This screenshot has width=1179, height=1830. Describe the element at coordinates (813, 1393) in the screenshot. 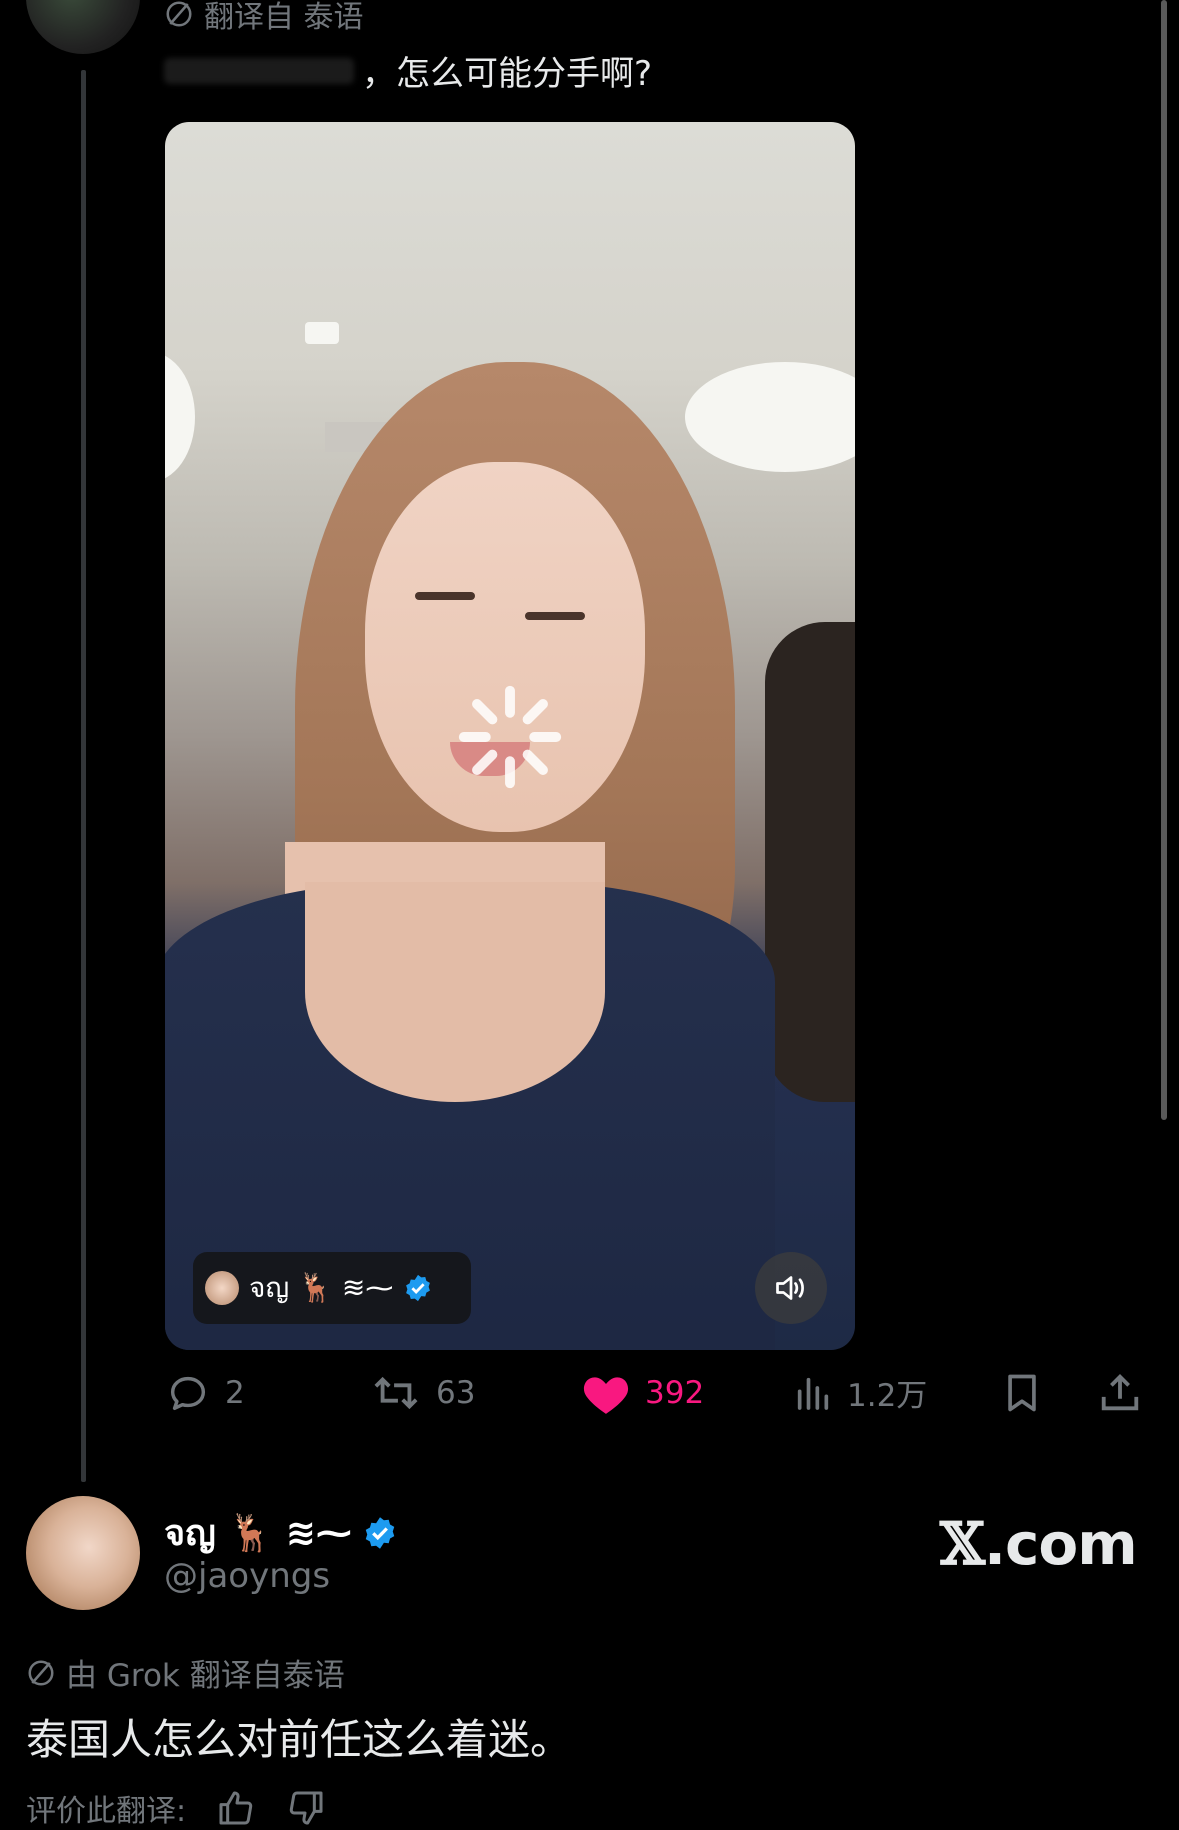

I see `views-chart-icon` at that location.